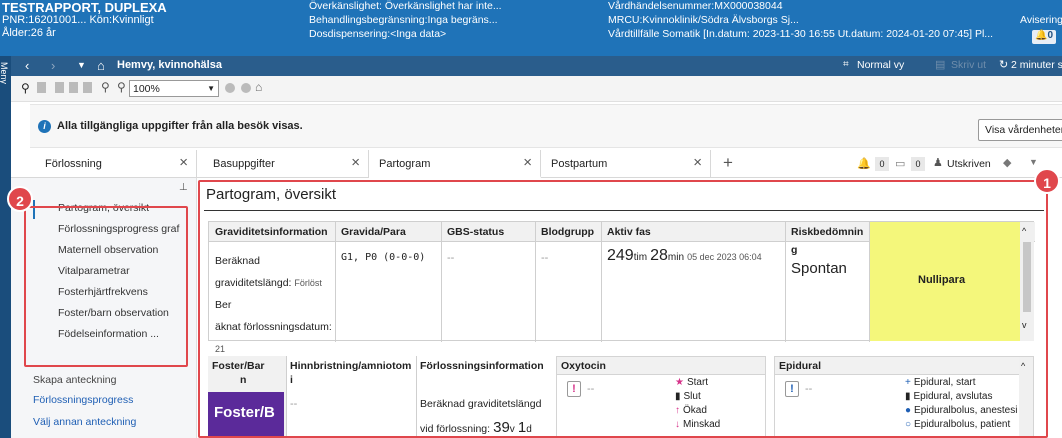 Image resolution: width=1062 pixels, height=438 pixels. Describe the element at coordinates (1003, 64) in the screenshot. I see `refresh-icon: ↻` at that location.